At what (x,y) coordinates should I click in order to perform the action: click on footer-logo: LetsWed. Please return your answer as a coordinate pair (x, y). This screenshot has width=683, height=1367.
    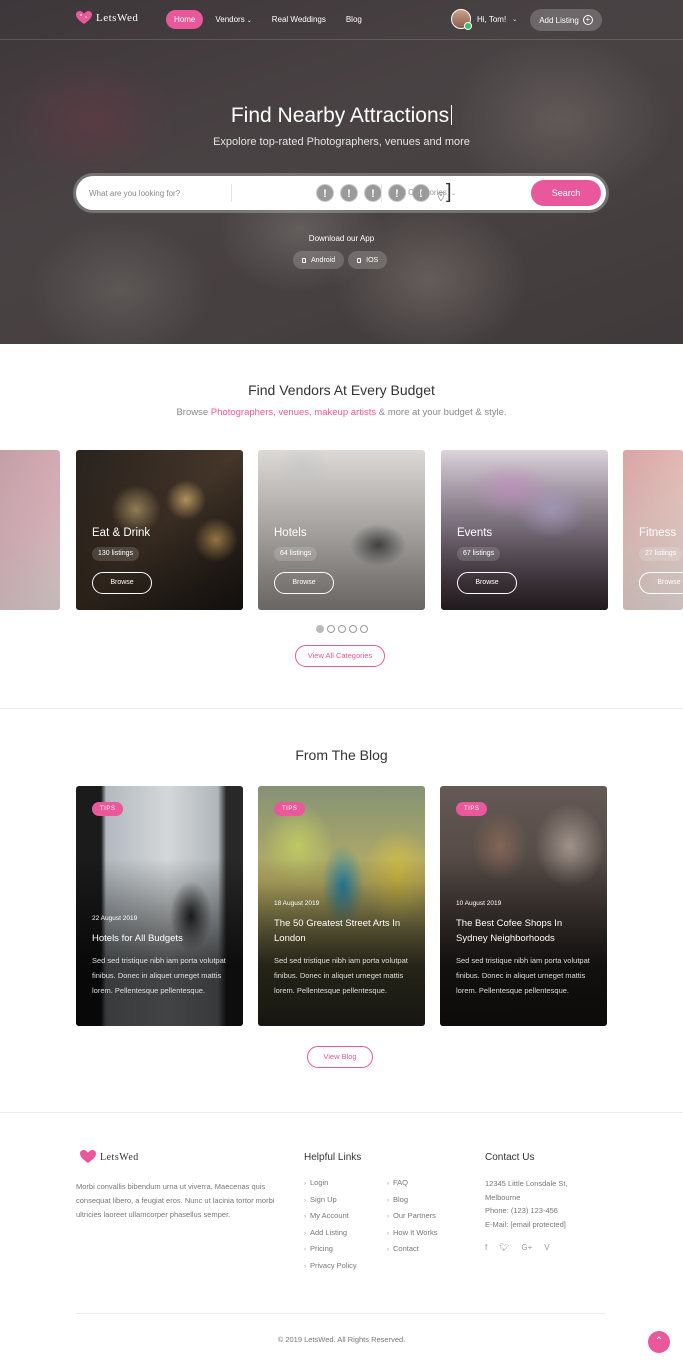
    Looking at the image, I should click on (109, 1157).